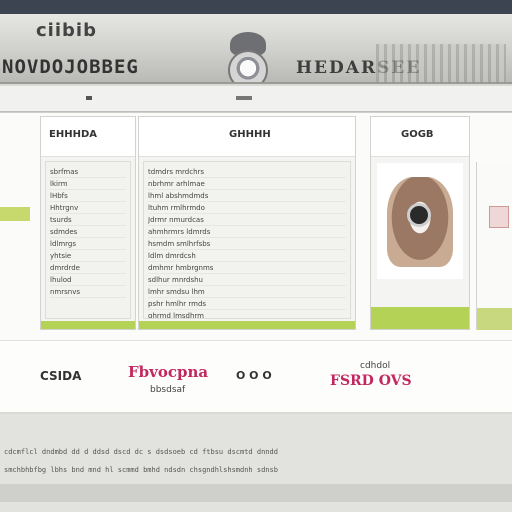 The width and height of the screenshot is (512, 512). What do you see at coordinates (247, 304) in the screenshot?
I see `list-item: pshr hmlhr rmds` at bounding box center [247, 304].